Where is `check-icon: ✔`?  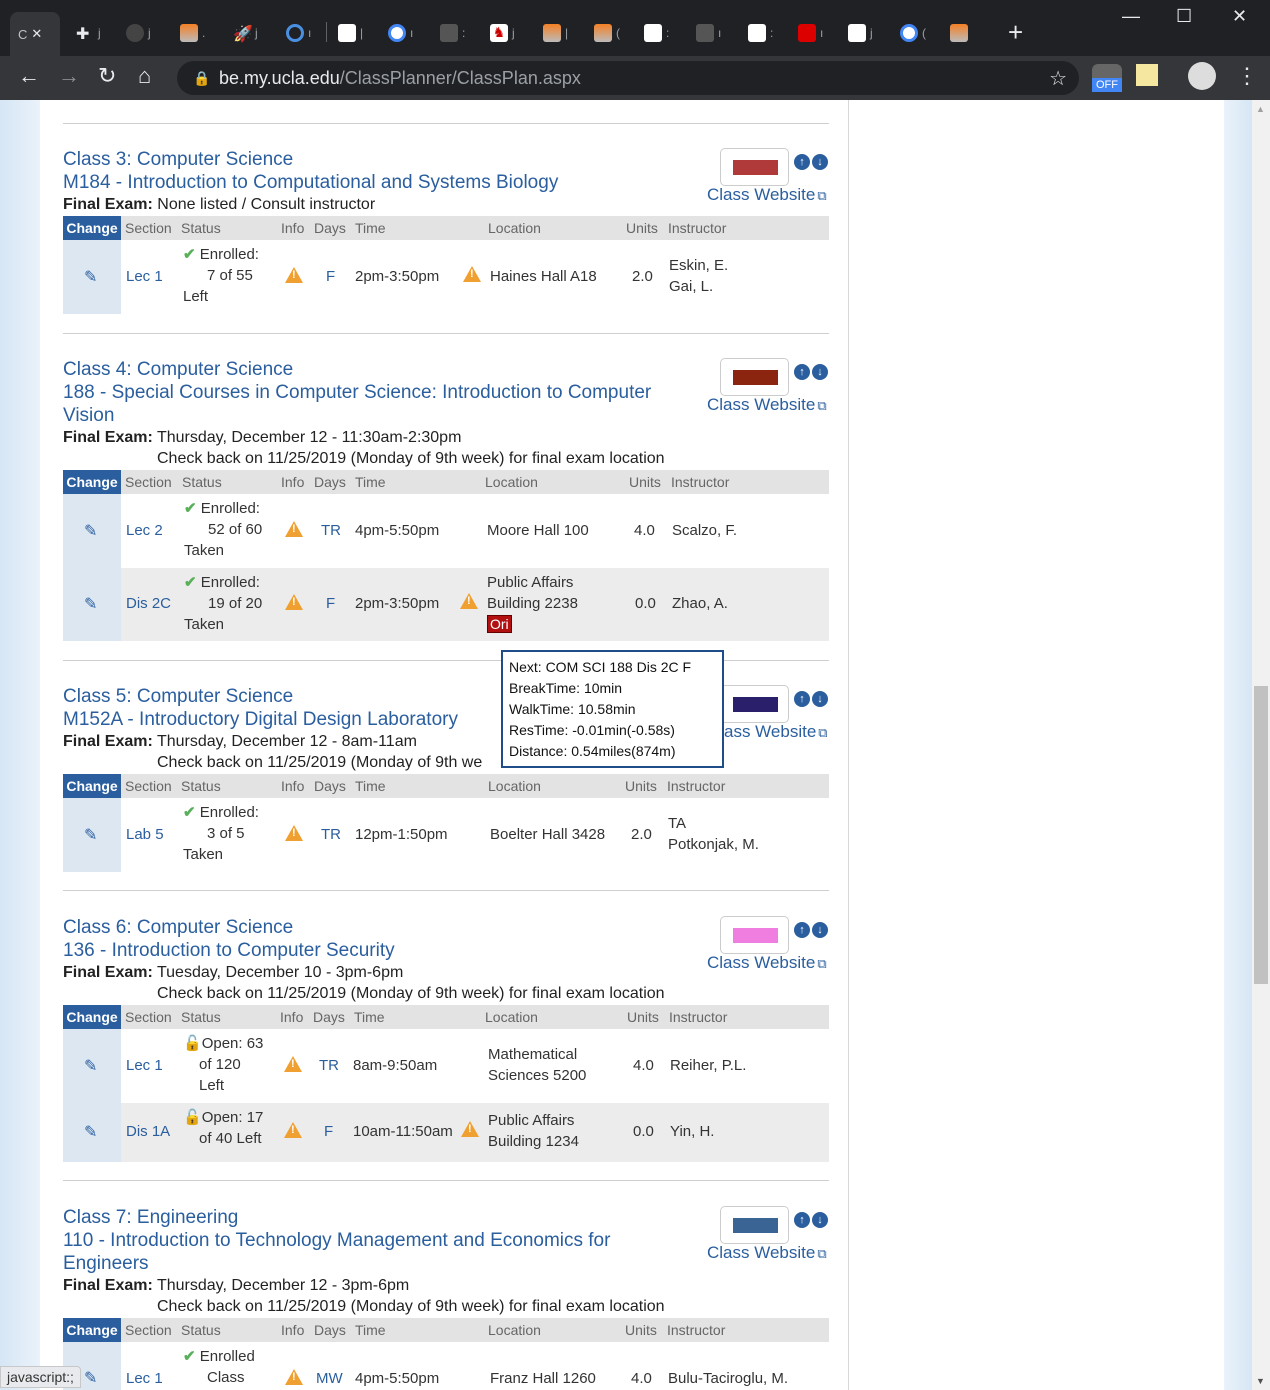
check-icon: ✔ is located at coordinates (190, 508).